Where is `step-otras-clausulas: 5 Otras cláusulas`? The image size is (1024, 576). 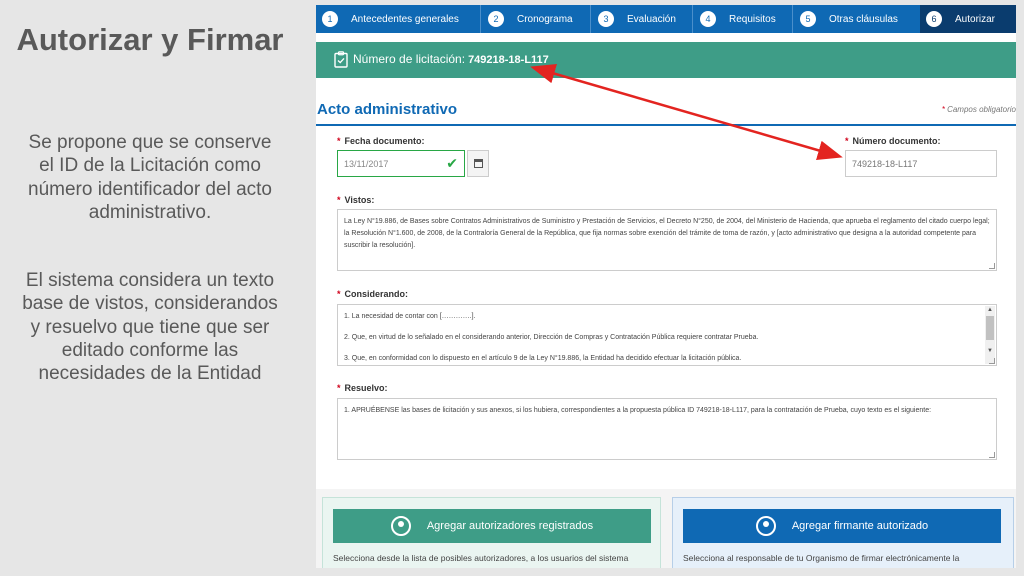
step-otras-clausulas: 5 Otras cláusulas is located at coordinates (860, 19).